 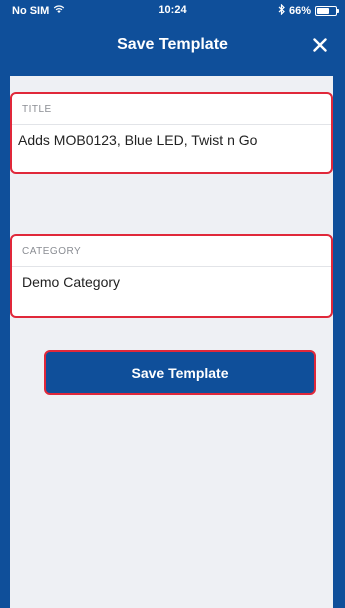 I want to click on battery-icon, so click(x=327, y=11).